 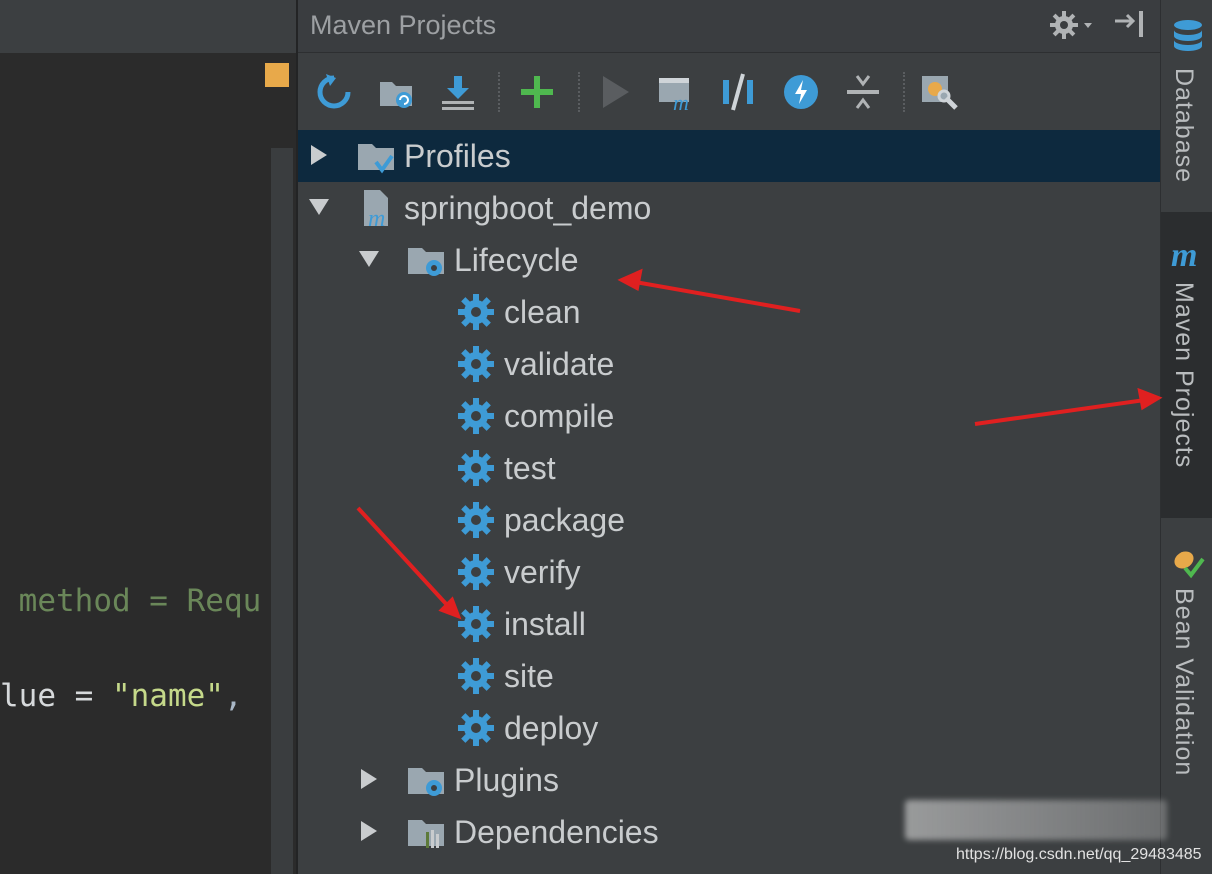 What do you see at coordinates (730, 156) in the screenshot?
I see `tree-node-profiles: Profiles` at bounding box center [730, 156].